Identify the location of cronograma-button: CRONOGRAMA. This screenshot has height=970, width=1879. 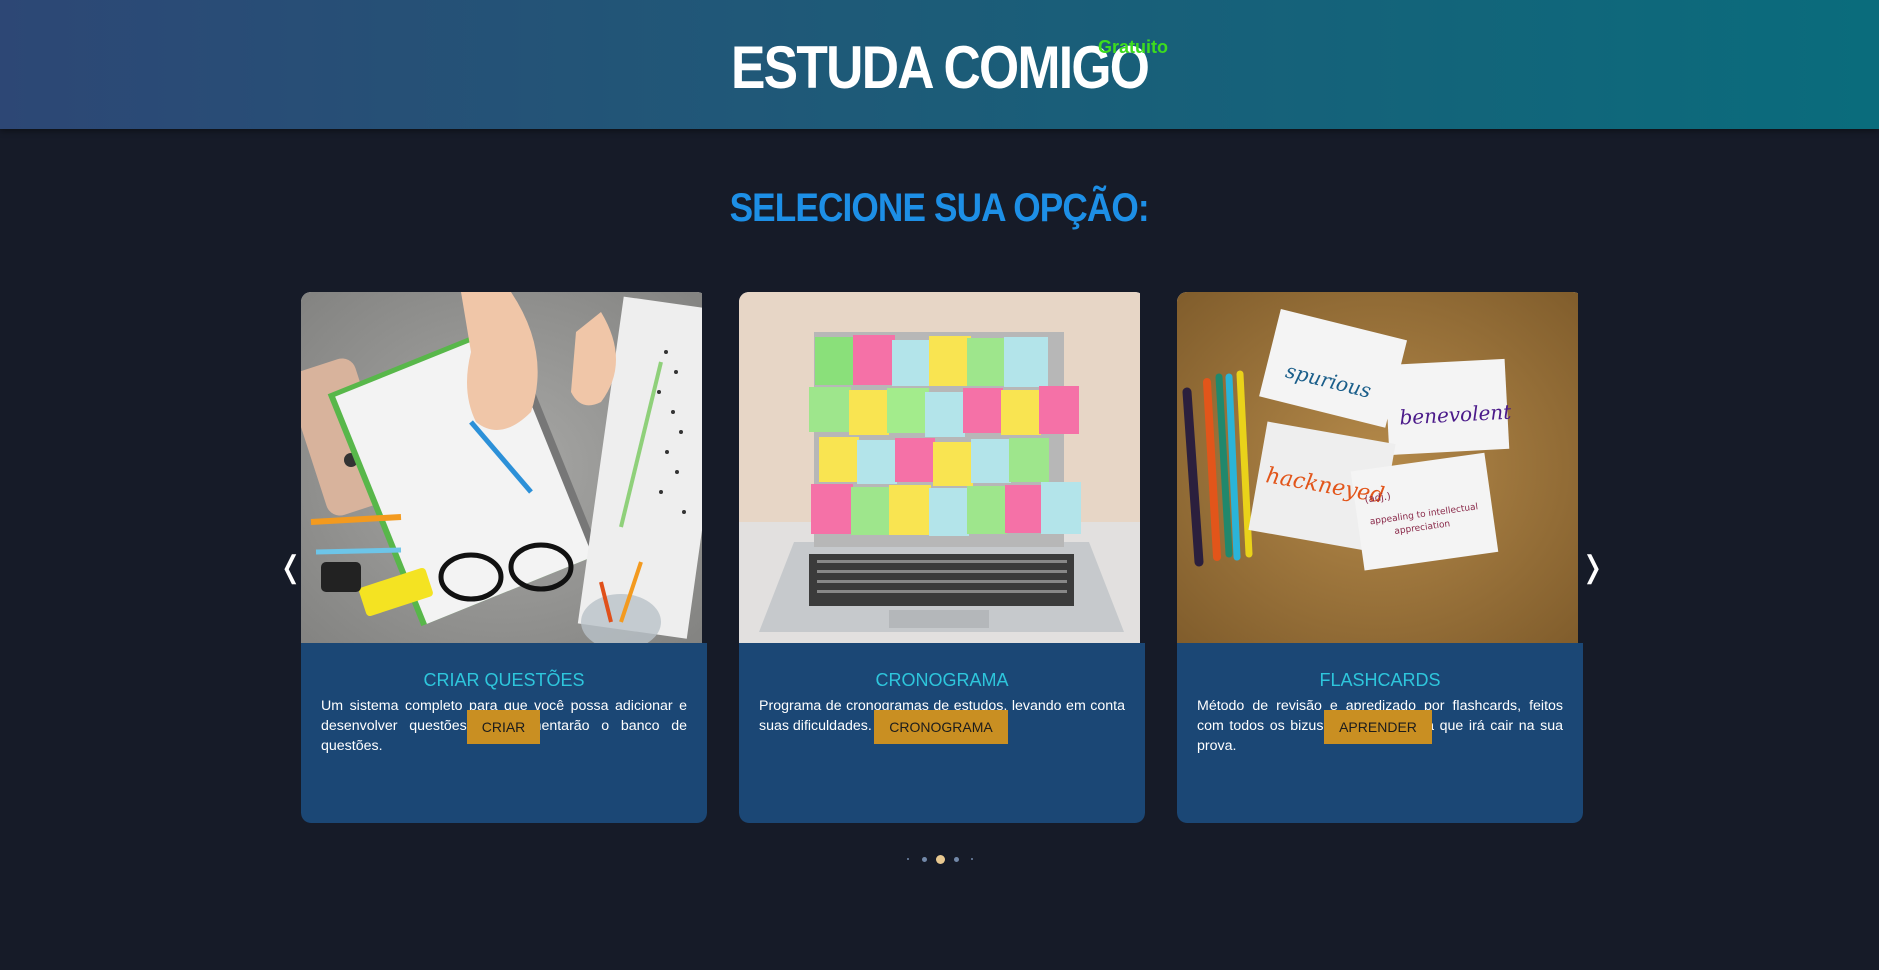
(941, 727).